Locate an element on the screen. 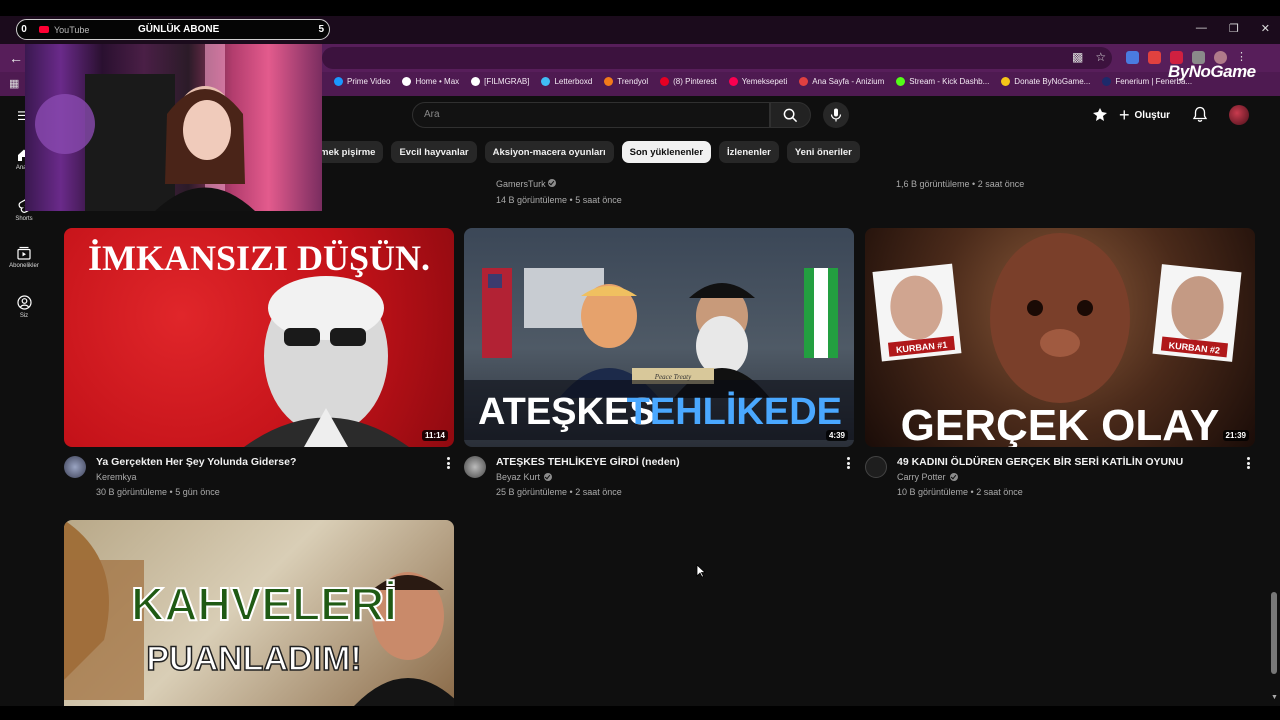 This screenshot has height=720, width=1280. bookmark-item: Home • Max is located at coordinates (430, 81).